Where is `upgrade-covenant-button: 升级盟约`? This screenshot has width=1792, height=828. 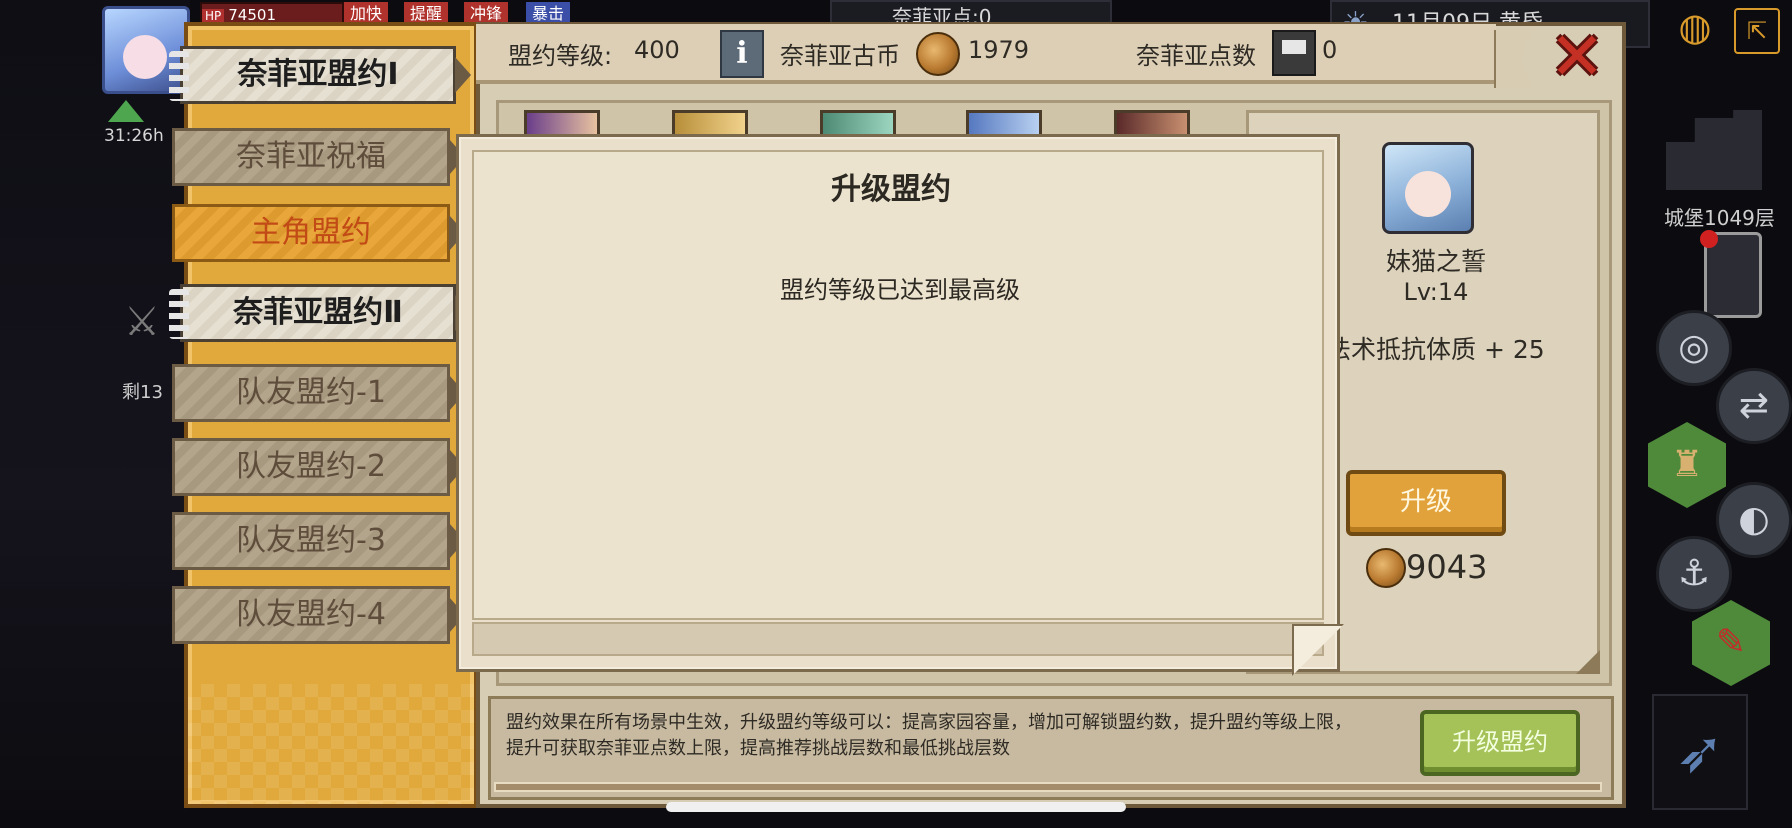 upgrade-covenant-button: 升级盟约 is located at coordinates (1500, 743).